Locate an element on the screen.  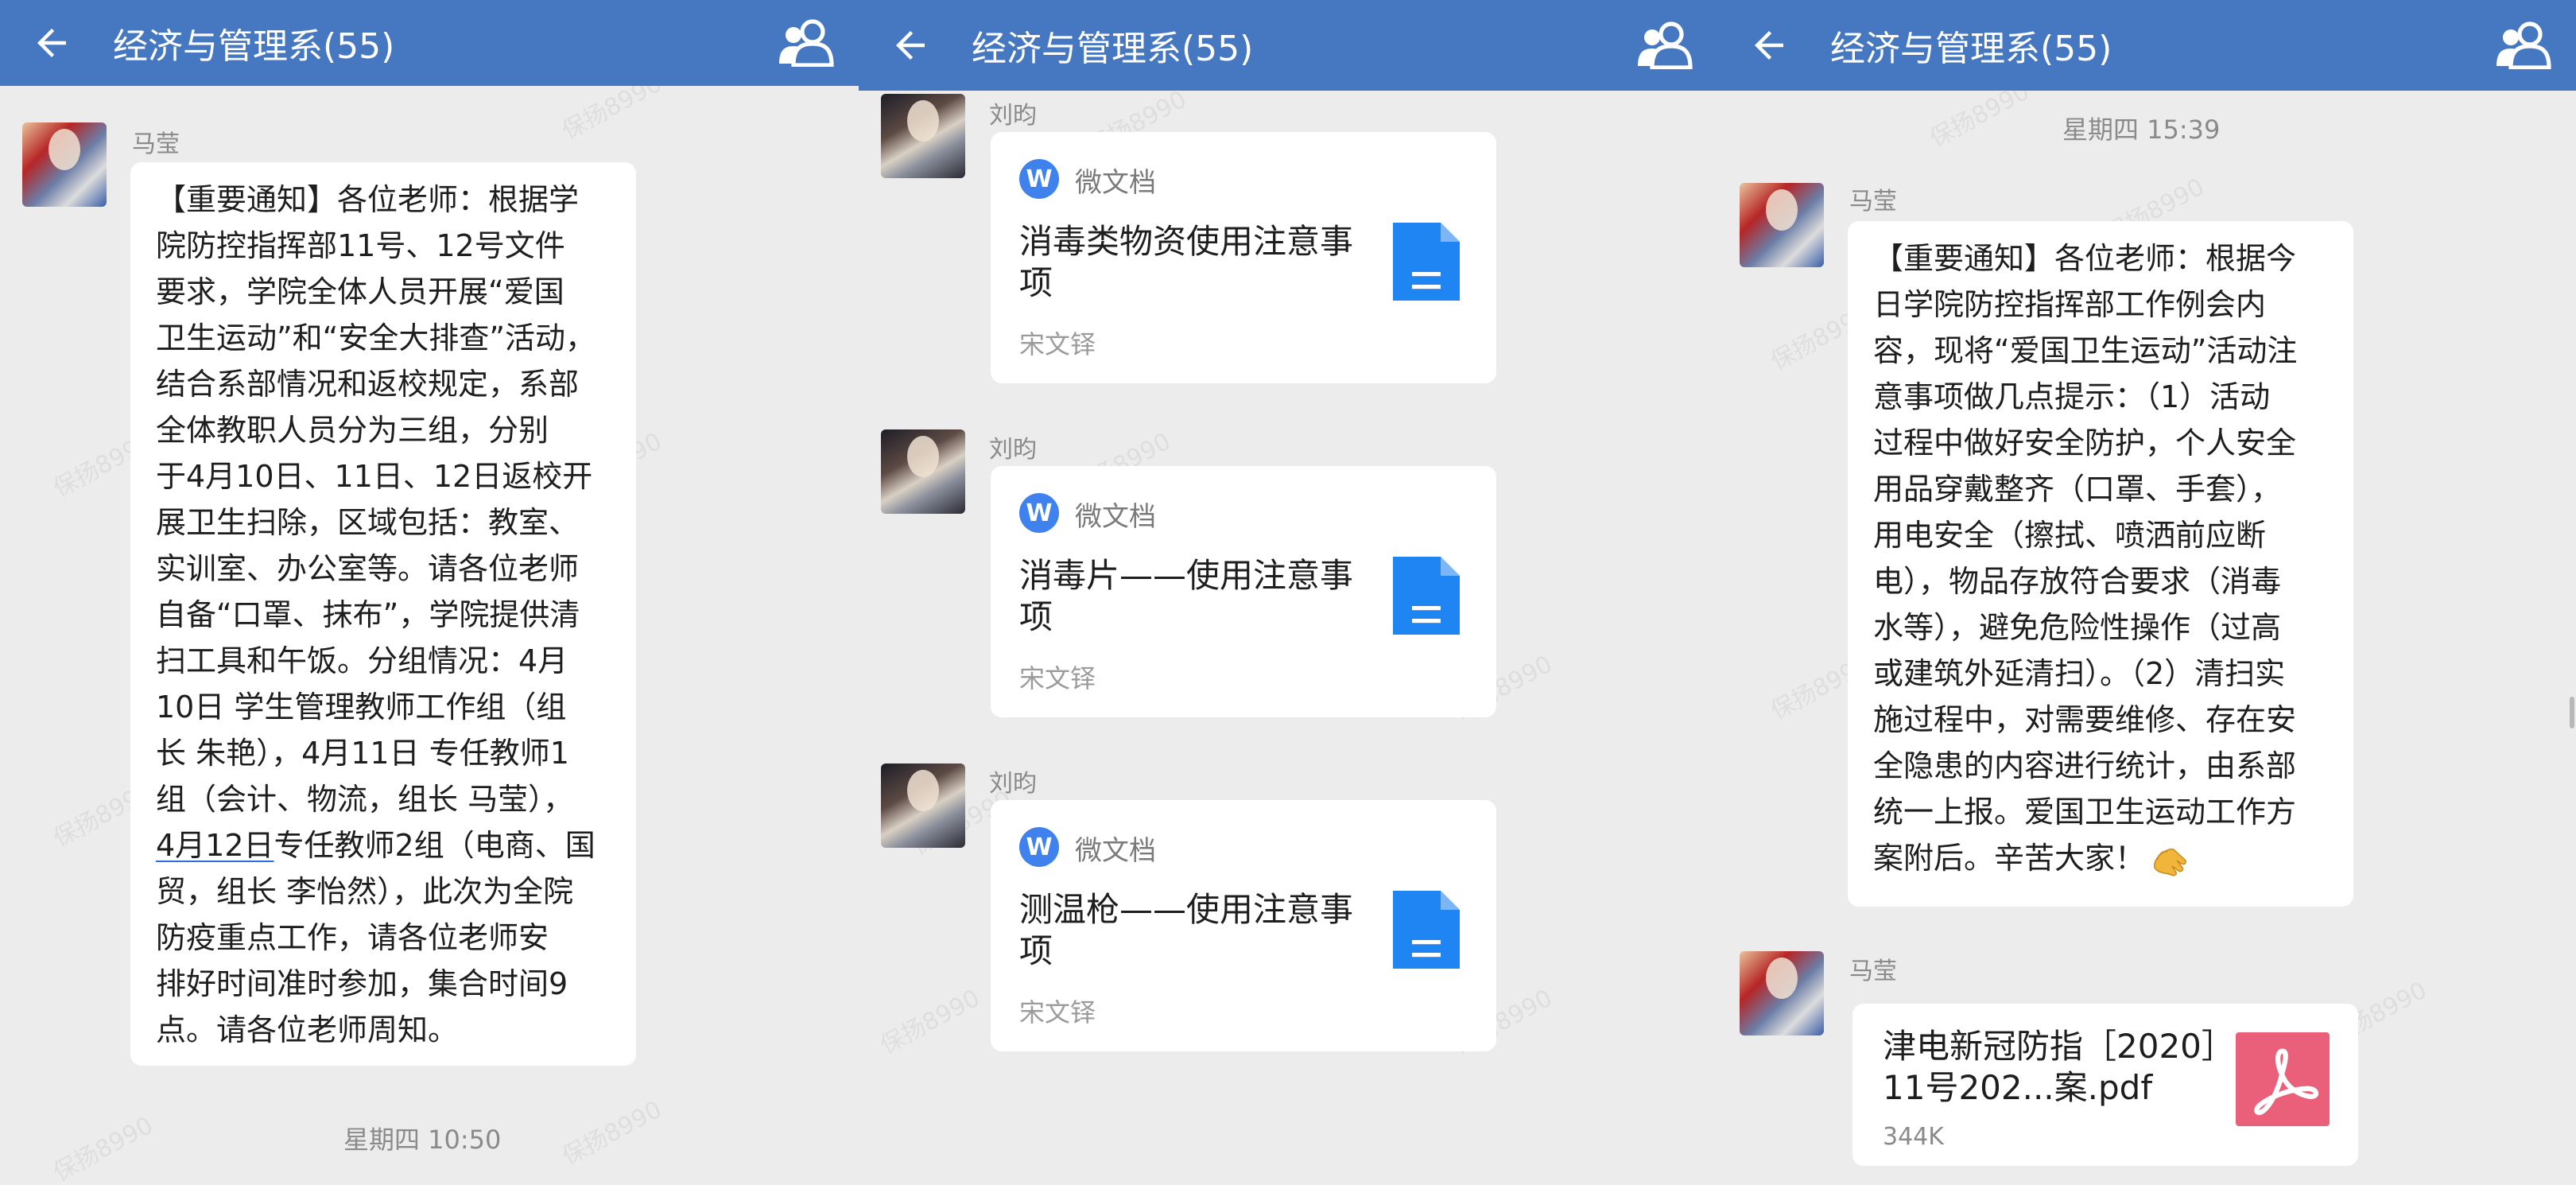
scrollbar-thumb is located at coordinates (2572, 712).